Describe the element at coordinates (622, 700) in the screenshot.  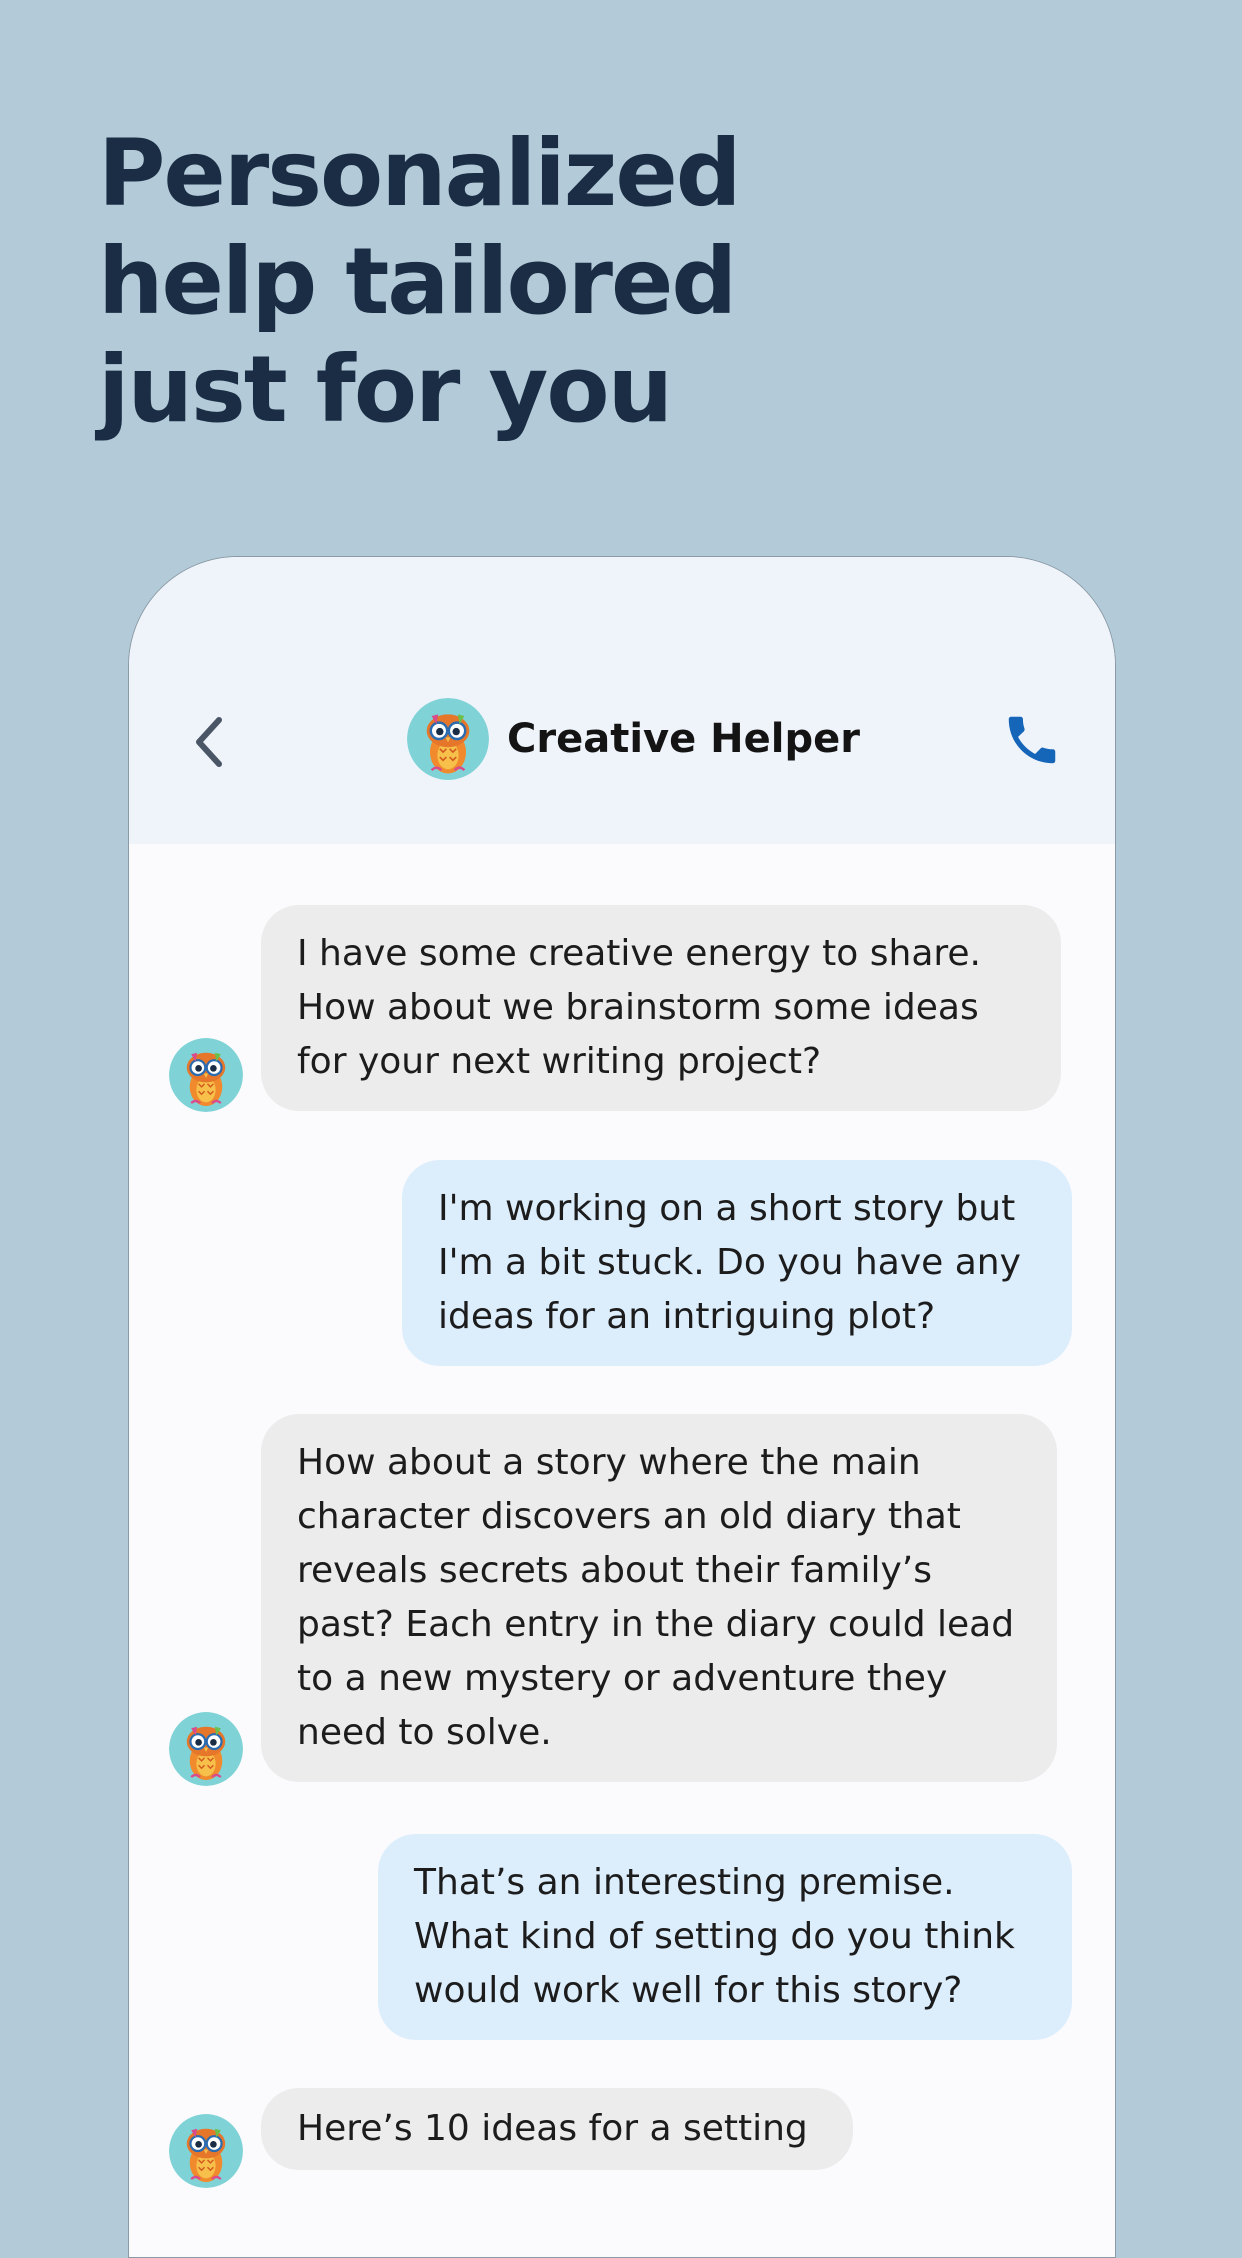
I see `chat-header: Creative Helper` at that location.